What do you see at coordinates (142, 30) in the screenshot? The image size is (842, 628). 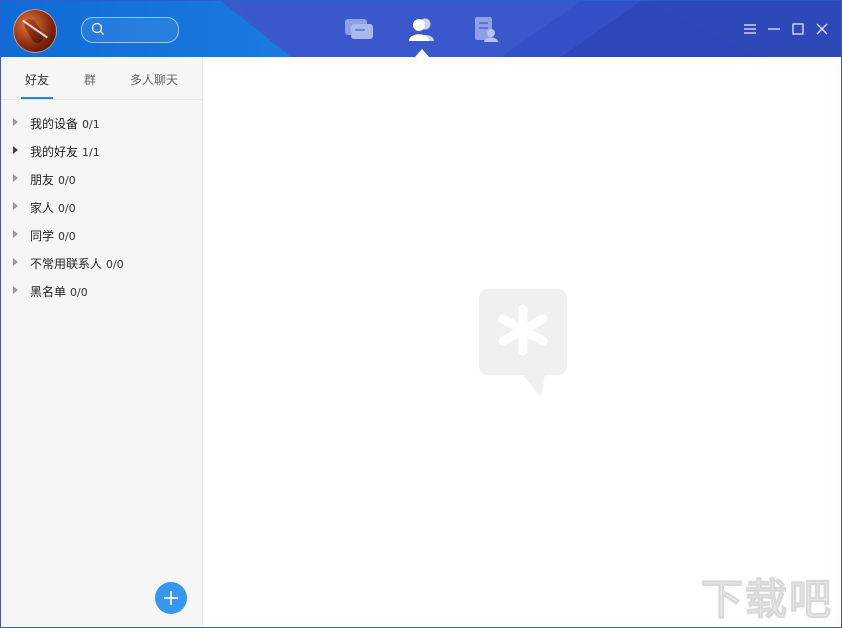 I see `search-input` at bounding box center [142, 30].